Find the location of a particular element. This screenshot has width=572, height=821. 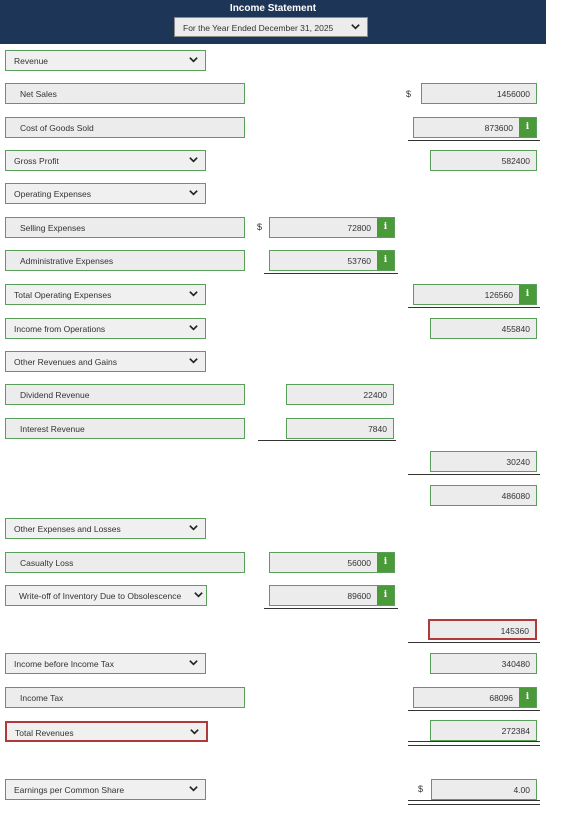

cogs-field: Cost of Goods Sold is located at coordinates (125, 127).